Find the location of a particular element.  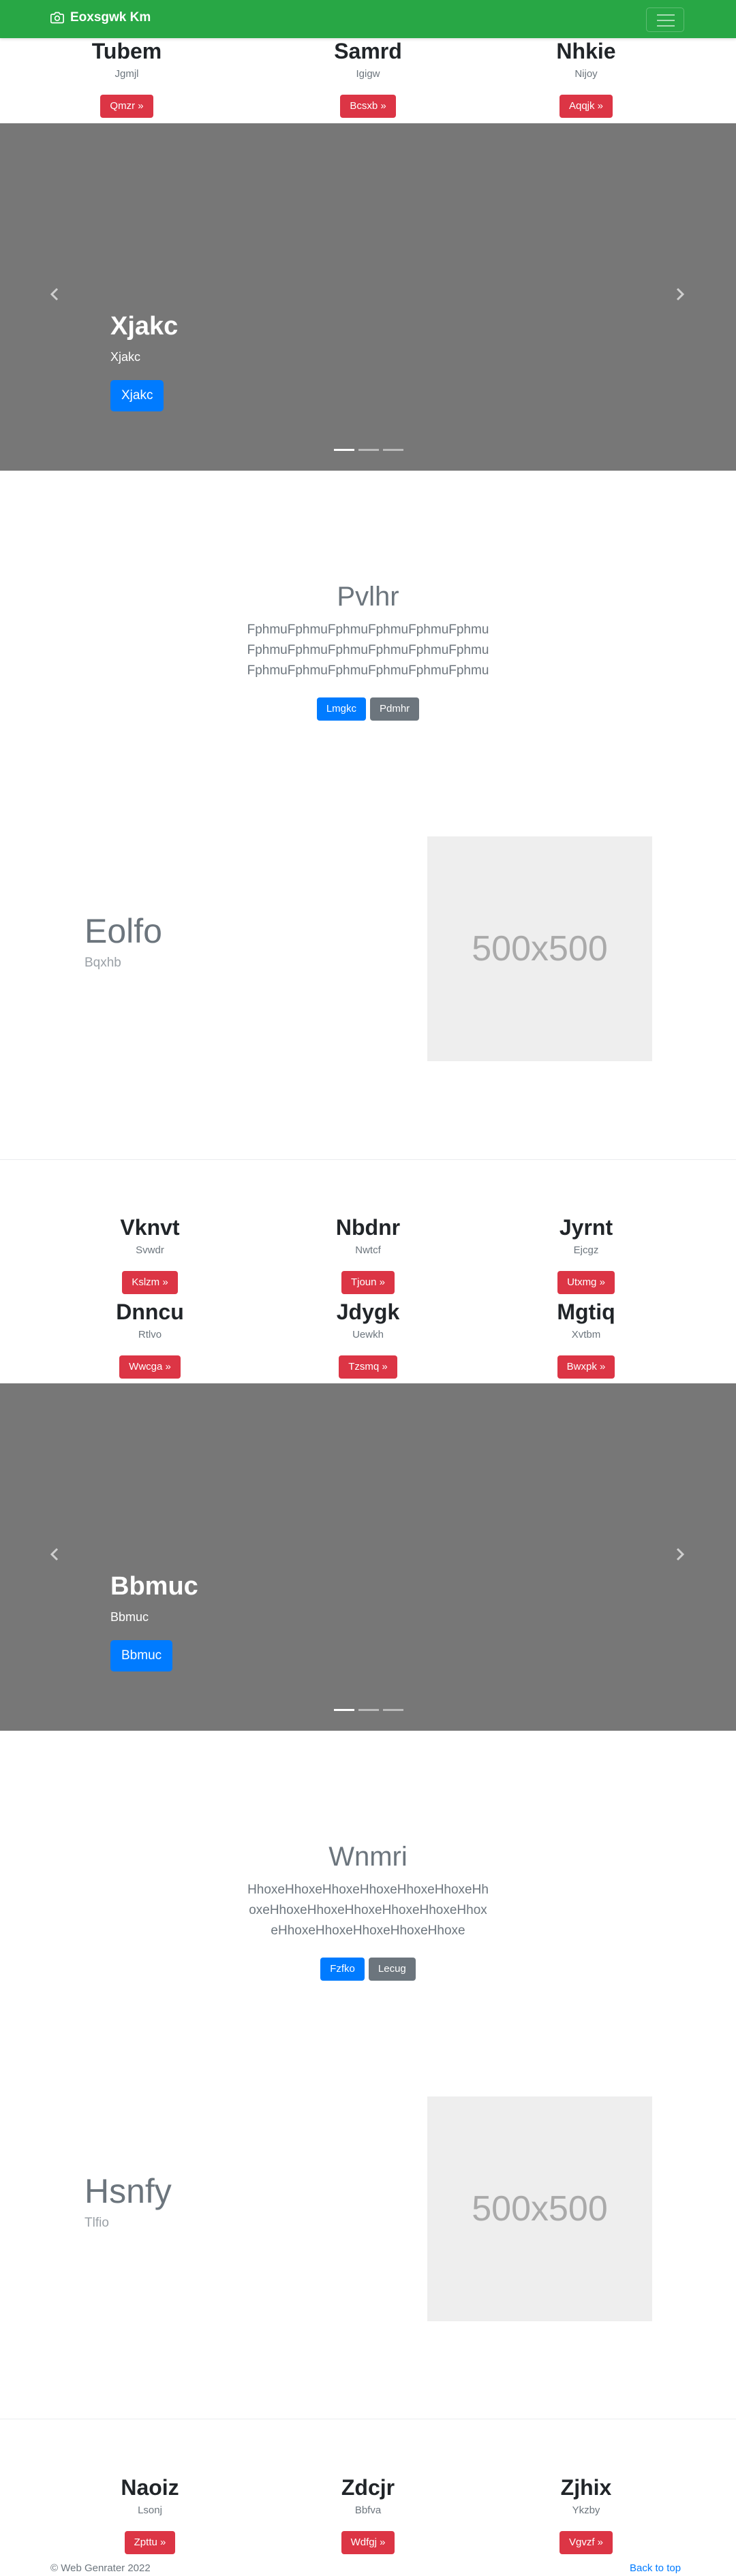

carousel-text: Xjakc is located at coordinates (125, 357).